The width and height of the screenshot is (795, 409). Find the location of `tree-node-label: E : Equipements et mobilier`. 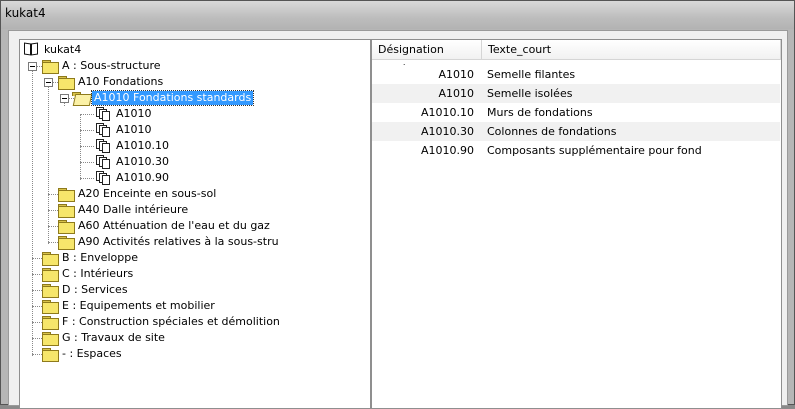

tree-node-label: E : Equipements et mobilier is located at coordinates (138, 305).